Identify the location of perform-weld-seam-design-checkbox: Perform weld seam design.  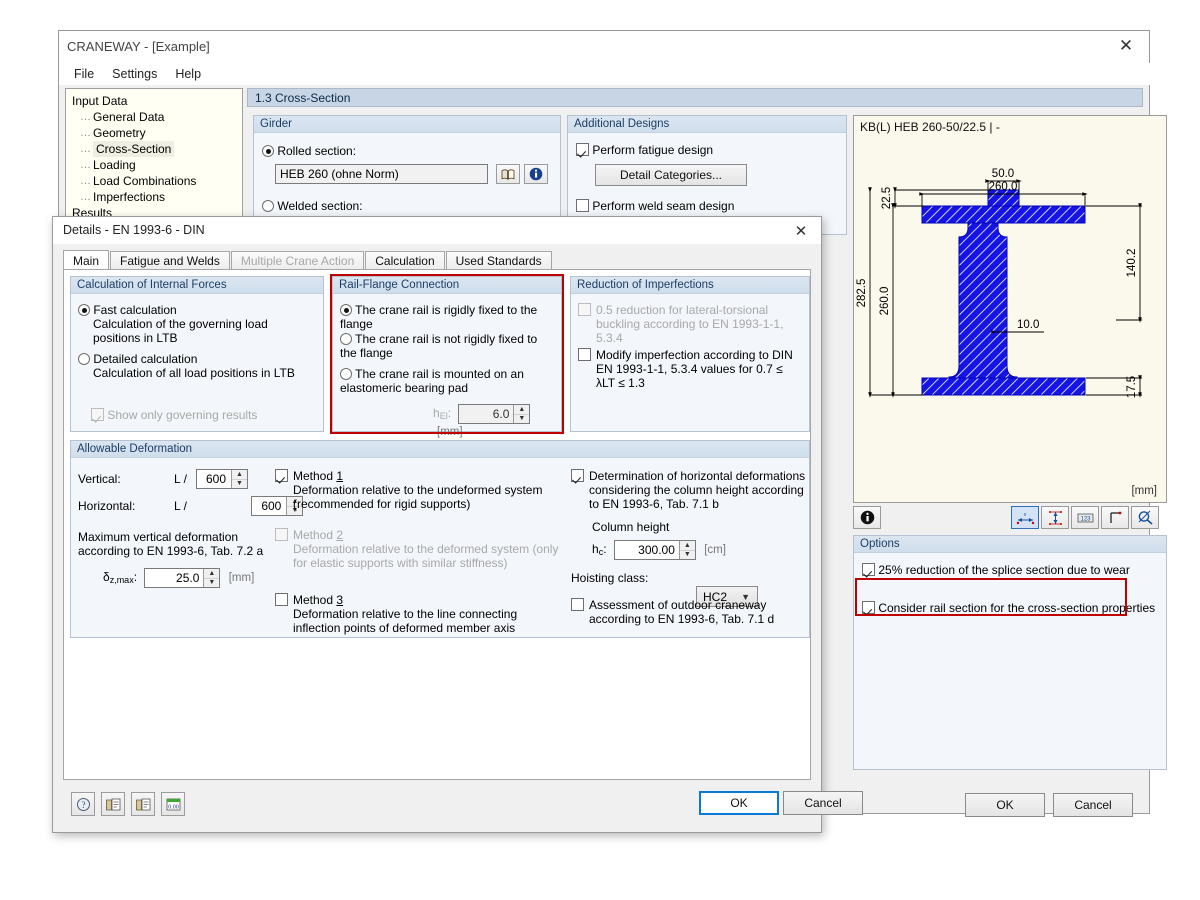
(655, 206).